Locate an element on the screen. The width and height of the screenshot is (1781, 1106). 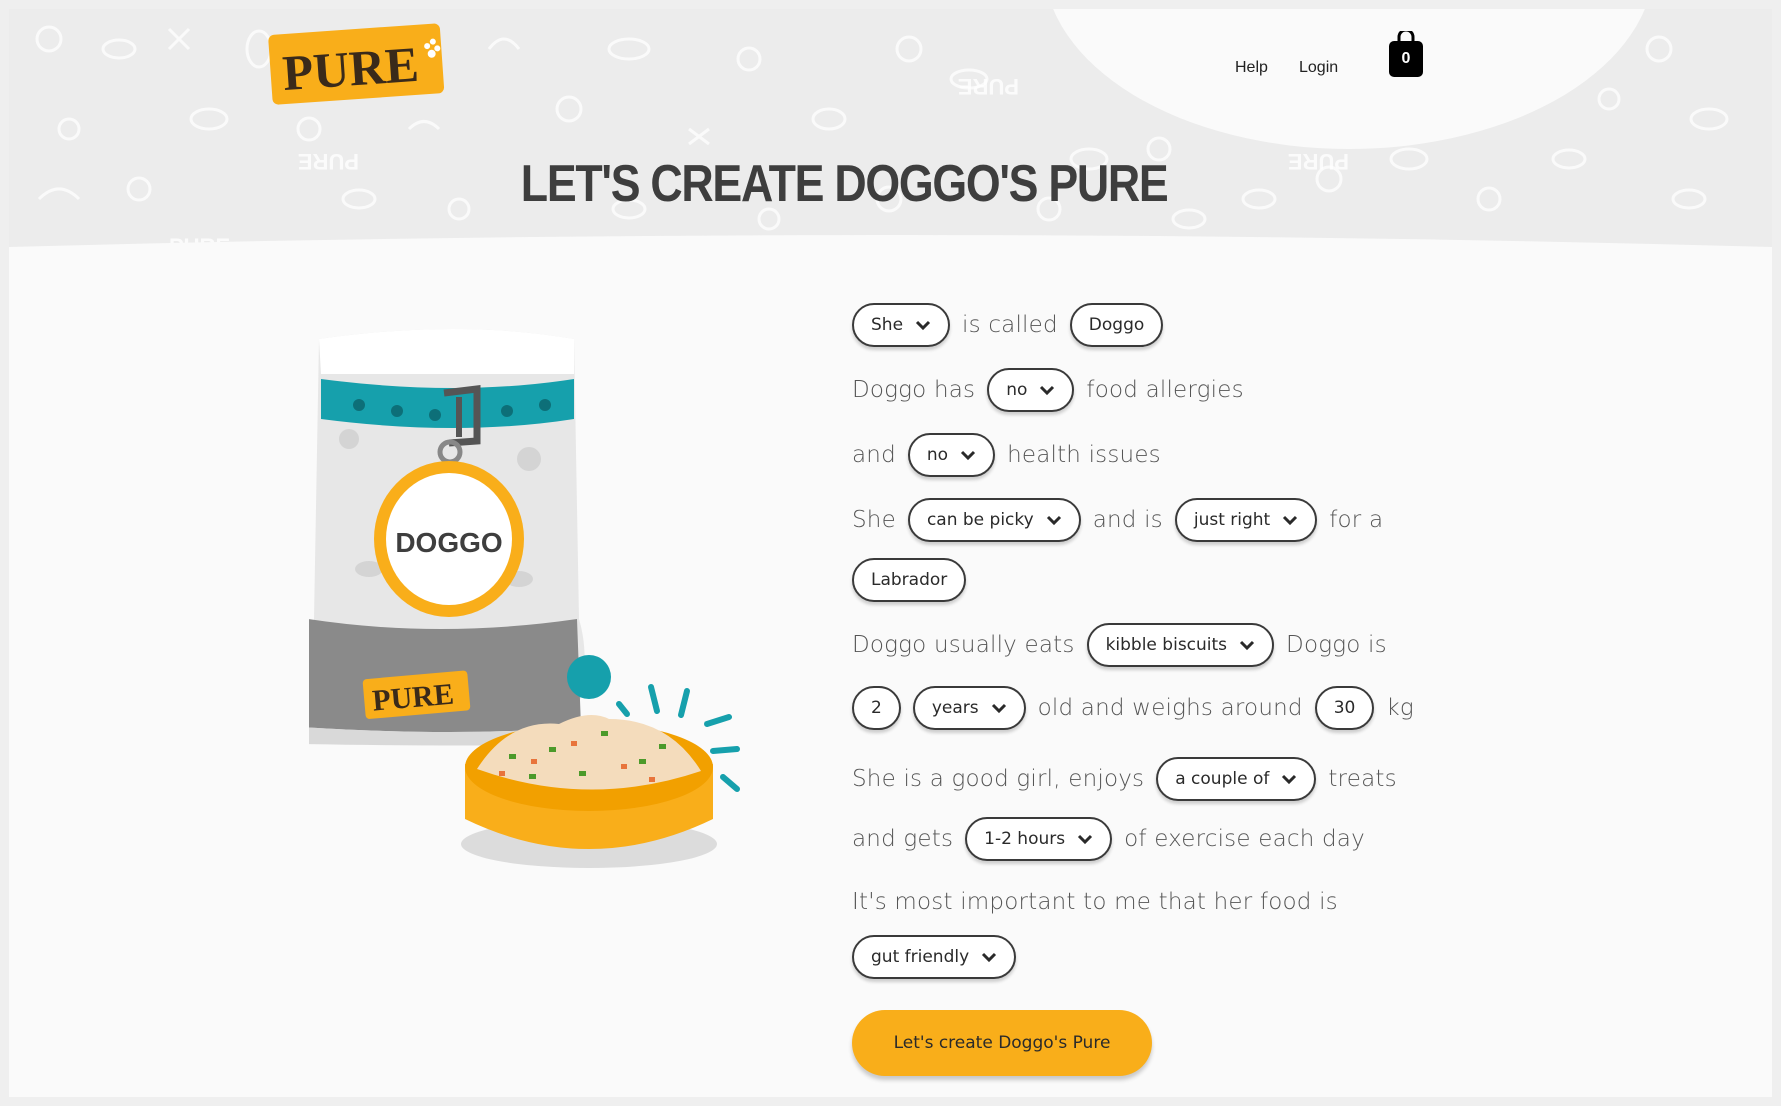
form-row-name: She is called Doggo is located at coordinates (1013, 325).